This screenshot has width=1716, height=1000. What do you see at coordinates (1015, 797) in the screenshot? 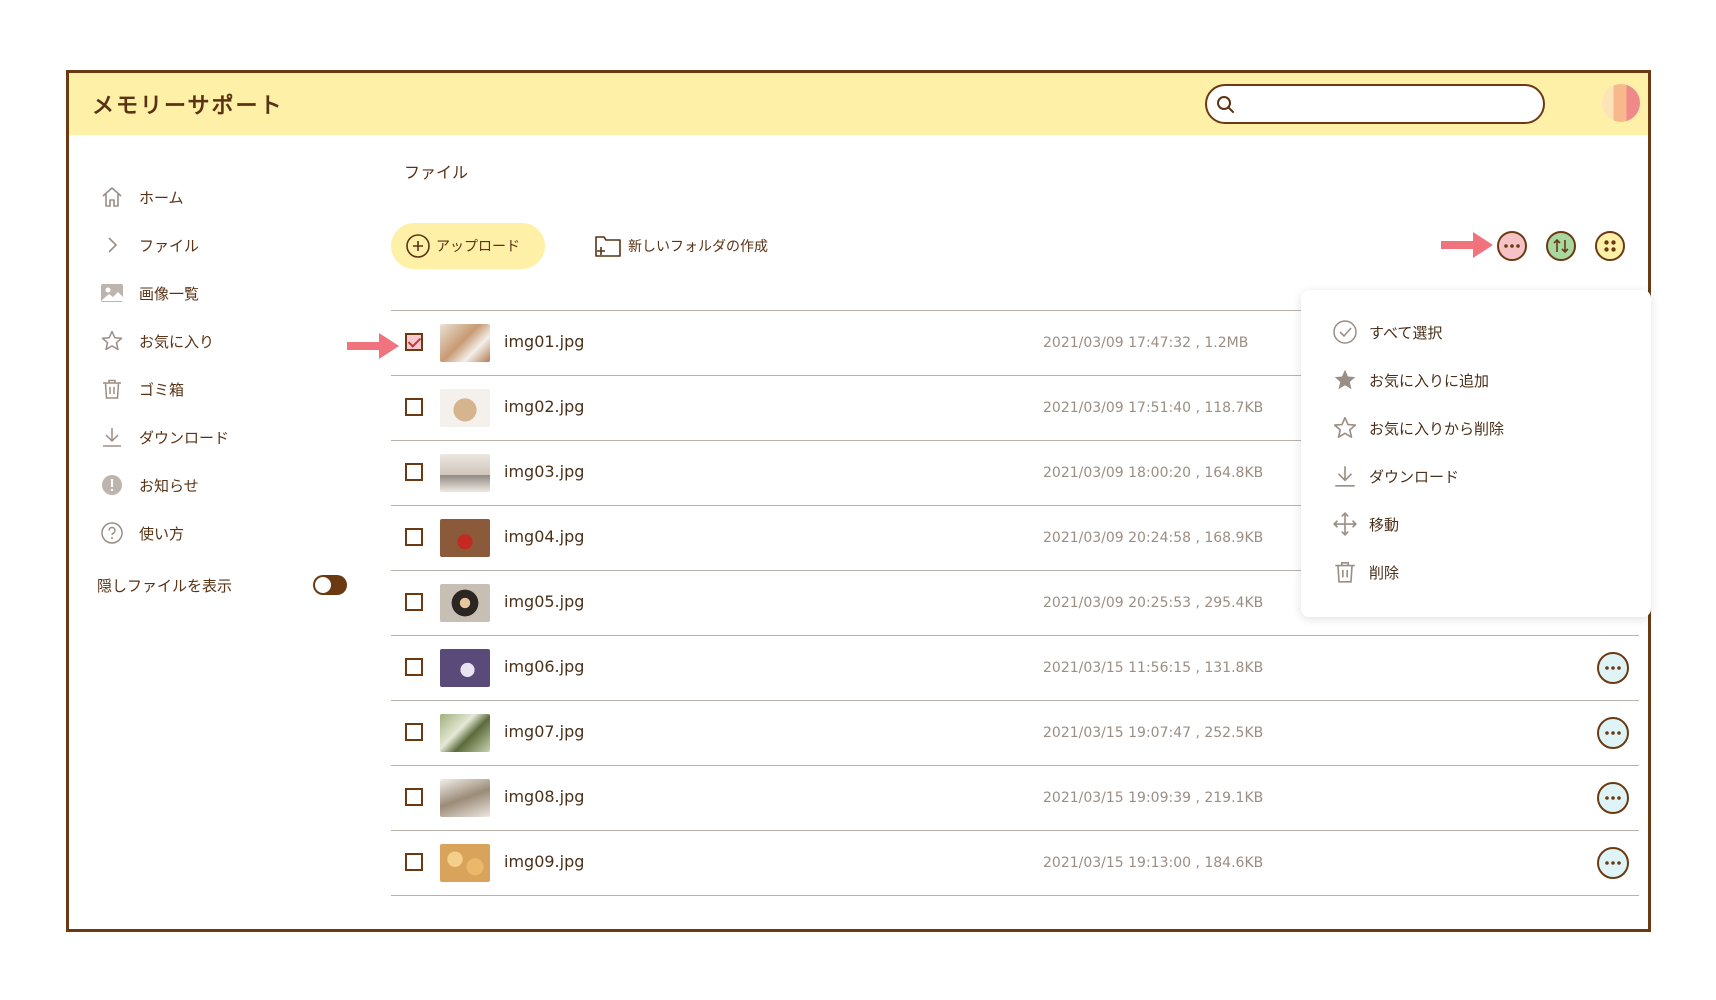
I see `table-row: img08.jpg 2021/03/15 19:09:39 , 219.1KB` at bounding box center [1015, 797].